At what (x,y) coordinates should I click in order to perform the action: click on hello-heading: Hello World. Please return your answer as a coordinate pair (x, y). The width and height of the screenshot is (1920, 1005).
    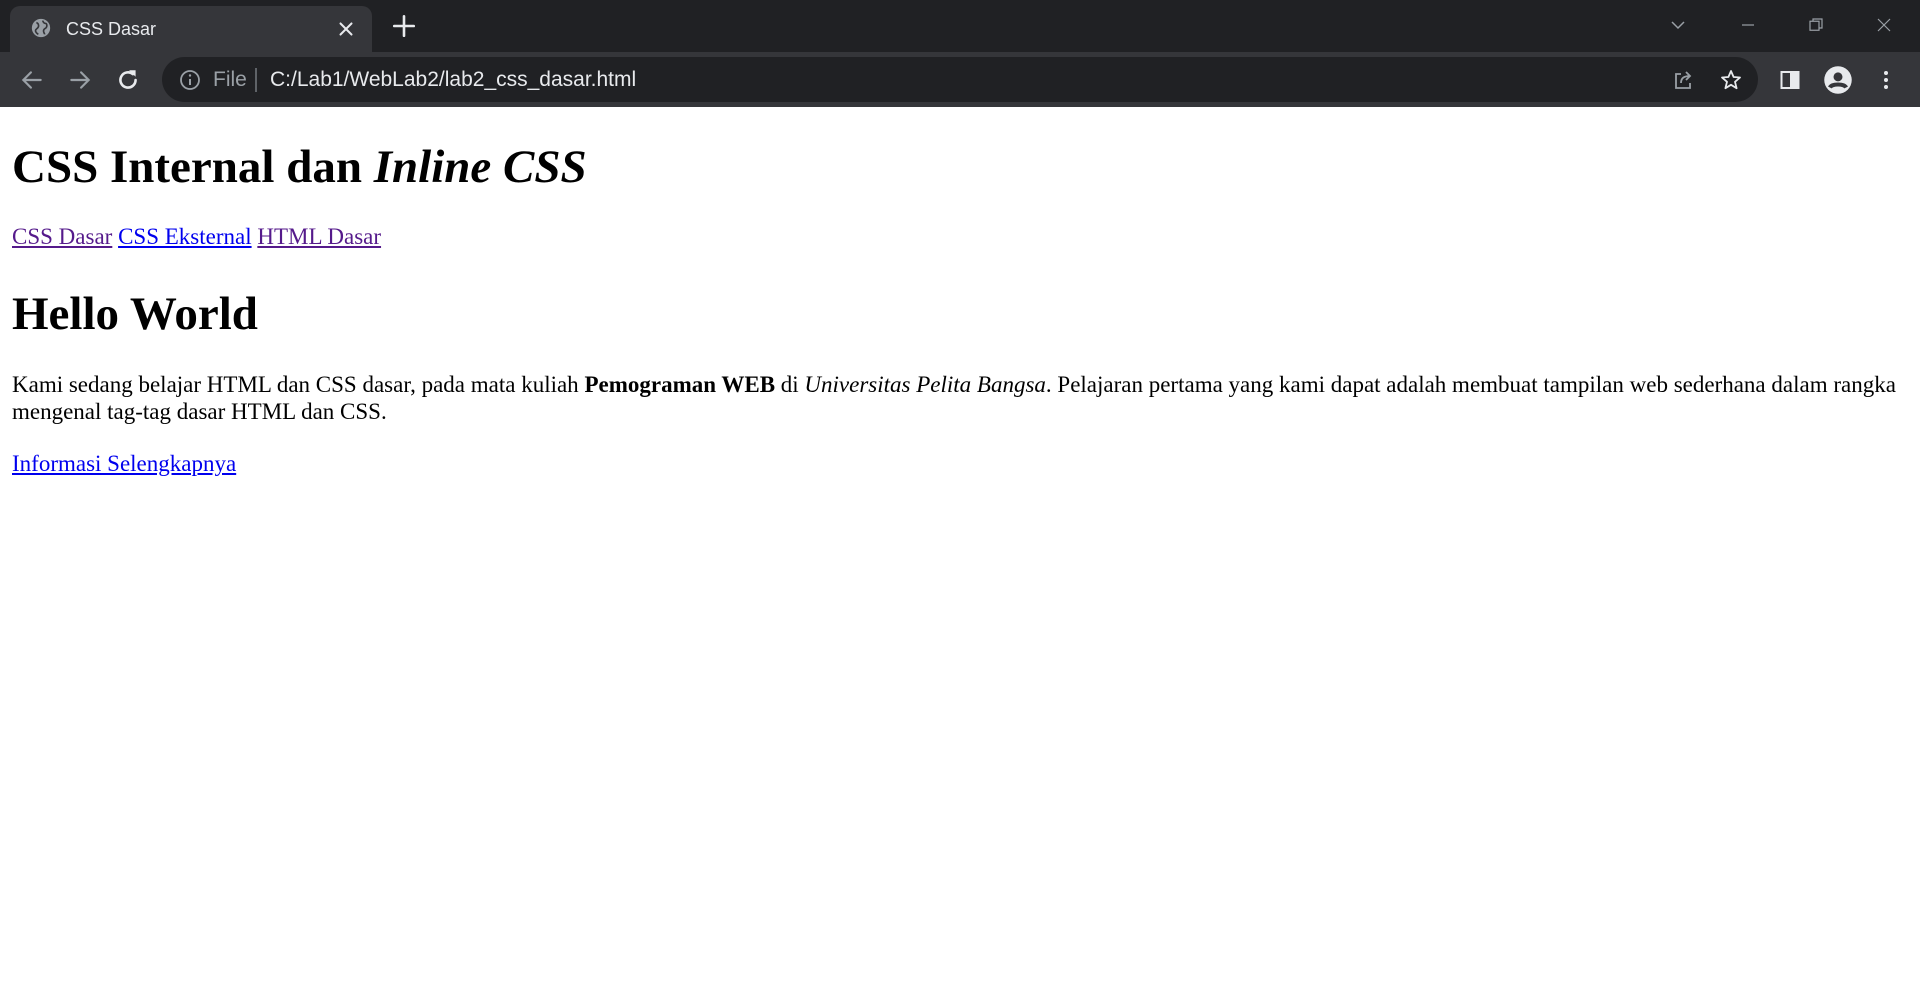
    Looking at the image, I should click on (135, 314).